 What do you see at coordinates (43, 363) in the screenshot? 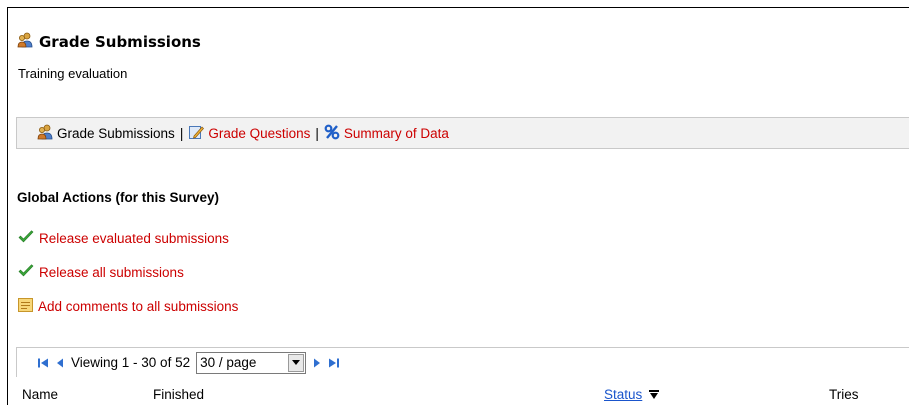
I see `first-page-icon` at bounding box center [43, 363].